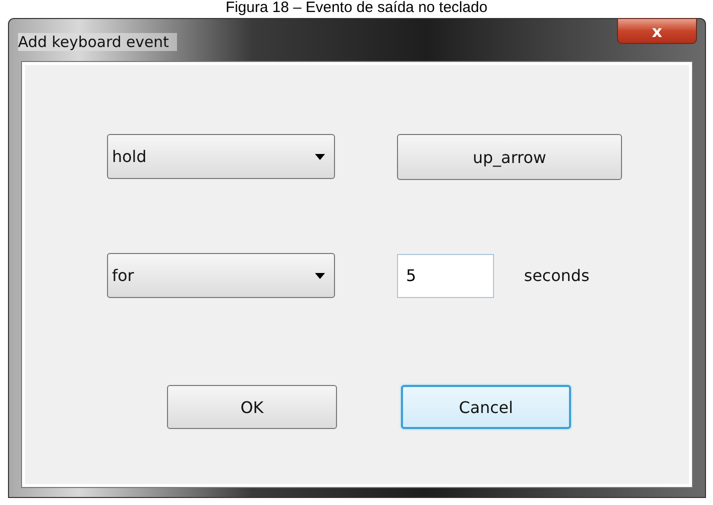 Image resolution: width=713 pixels, height=505 pixels. Describe the element at coordinates (221, 275) in the screenshot. I see `mode-dropdown: for` at that location.